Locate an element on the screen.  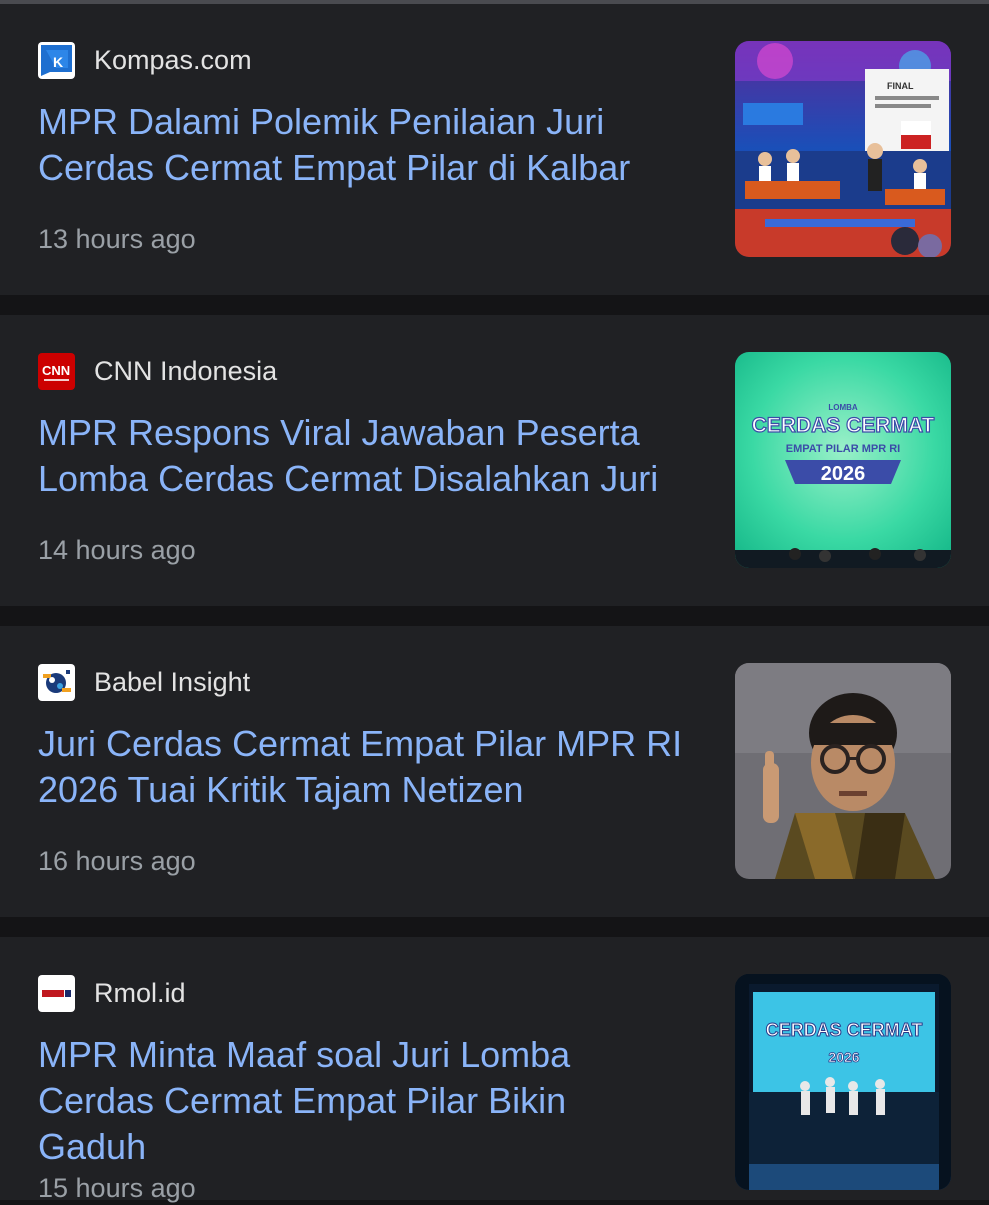
screen-title: CERDAS CERMAT is located at coordinates (844, 1030).